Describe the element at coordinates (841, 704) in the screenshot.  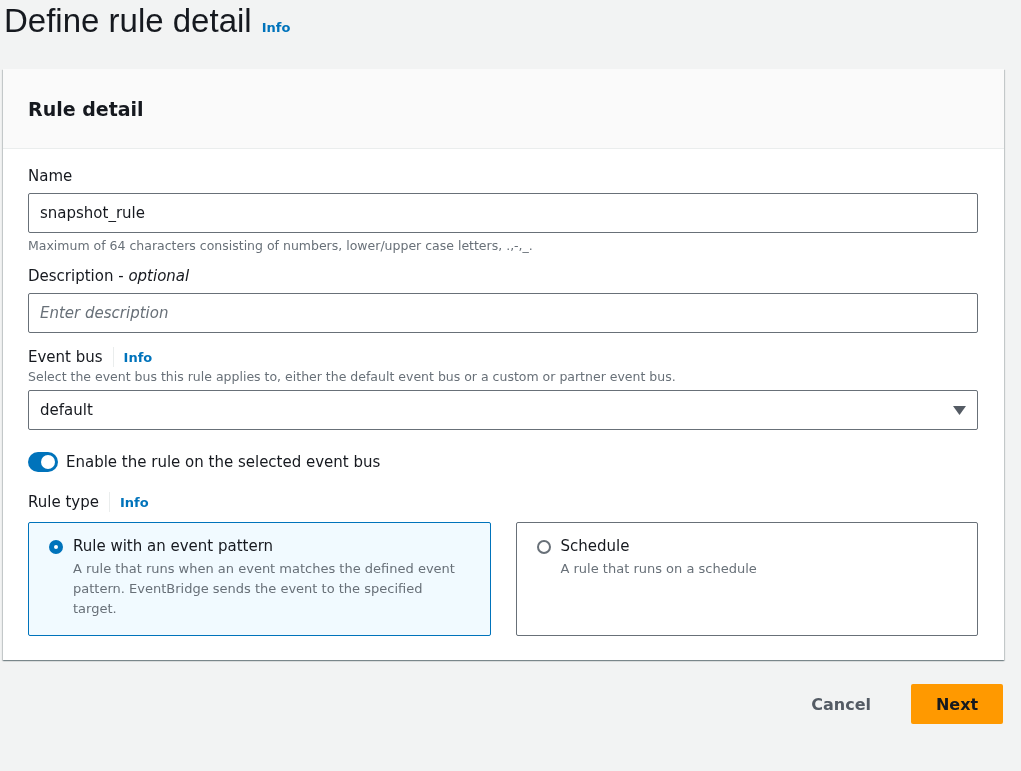
I see `cancel-button: Cancel` at that location.